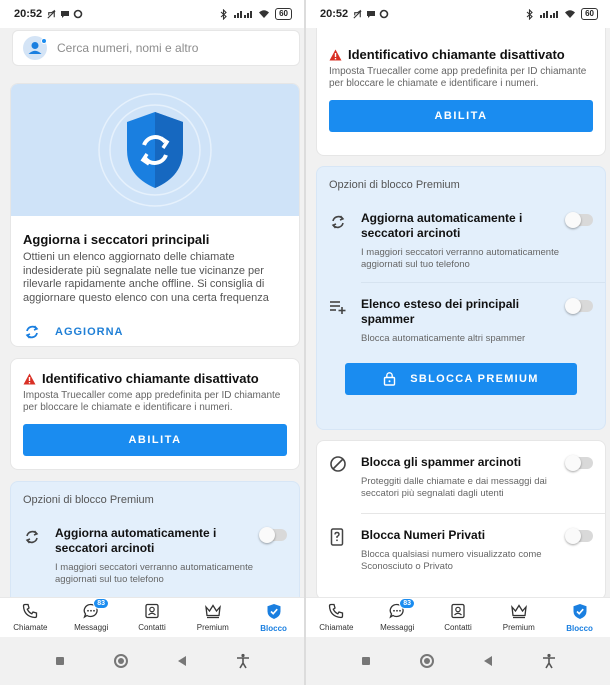 Image resolution: width=610 pixels, height=685 pixels. Describe the element at coordinates (116, 239) in the screenshot. I see `update-title: Aggiorna i seccatori principali` at that location.